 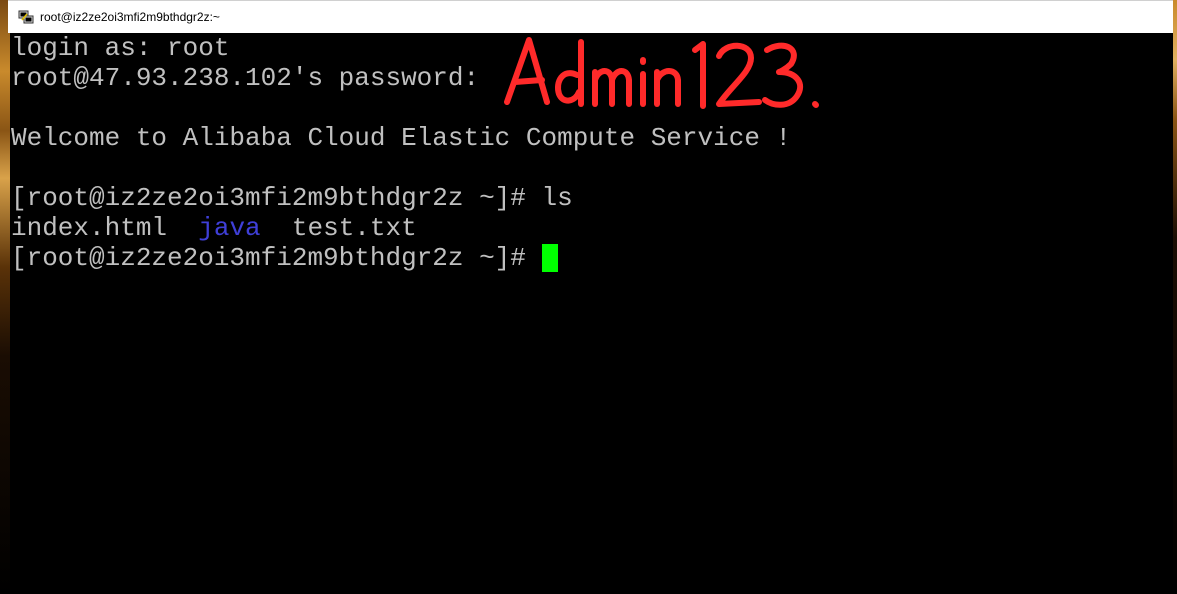 I want to click on terminal-line-password: root@47.93.238.102's password:, so click(x=253, y=78).